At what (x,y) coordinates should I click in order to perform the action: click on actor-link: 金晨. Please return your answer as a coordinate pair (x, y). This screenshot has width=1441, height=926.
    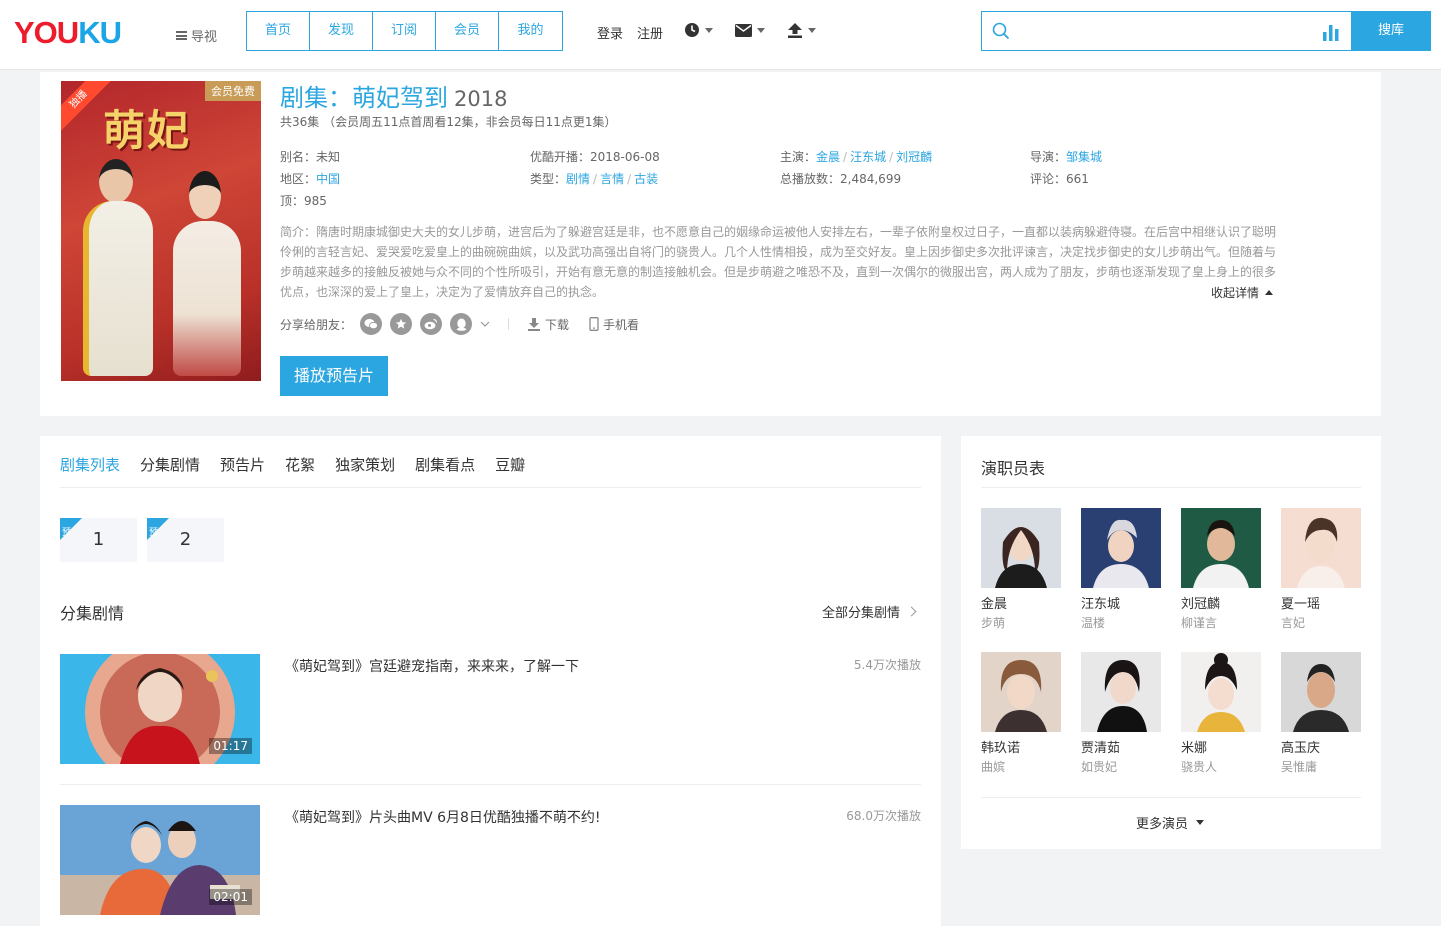
    Looking at the image, I should click on (828, 157).